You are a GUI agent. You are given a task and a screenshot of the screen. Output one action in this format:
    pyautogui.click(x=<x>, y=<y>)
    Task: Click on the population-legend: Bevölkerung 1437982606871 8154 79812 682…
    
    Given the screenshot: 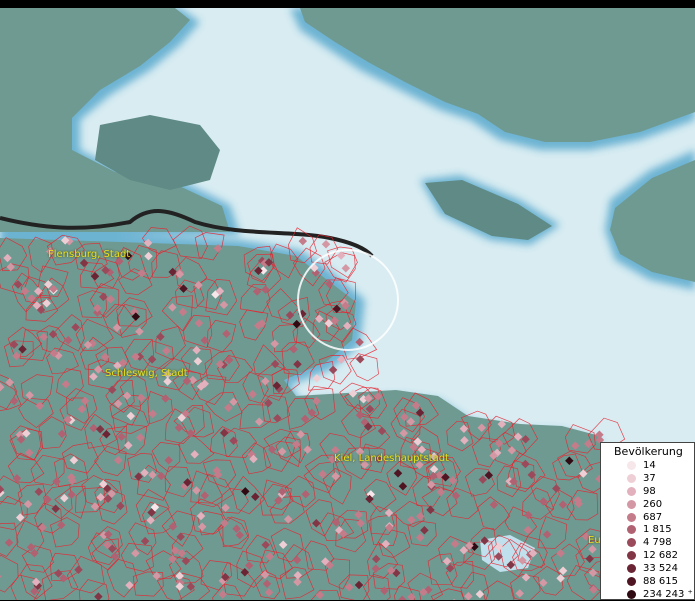 What is the action you would take?
    pyautogui.click(x=647, y=521)
    